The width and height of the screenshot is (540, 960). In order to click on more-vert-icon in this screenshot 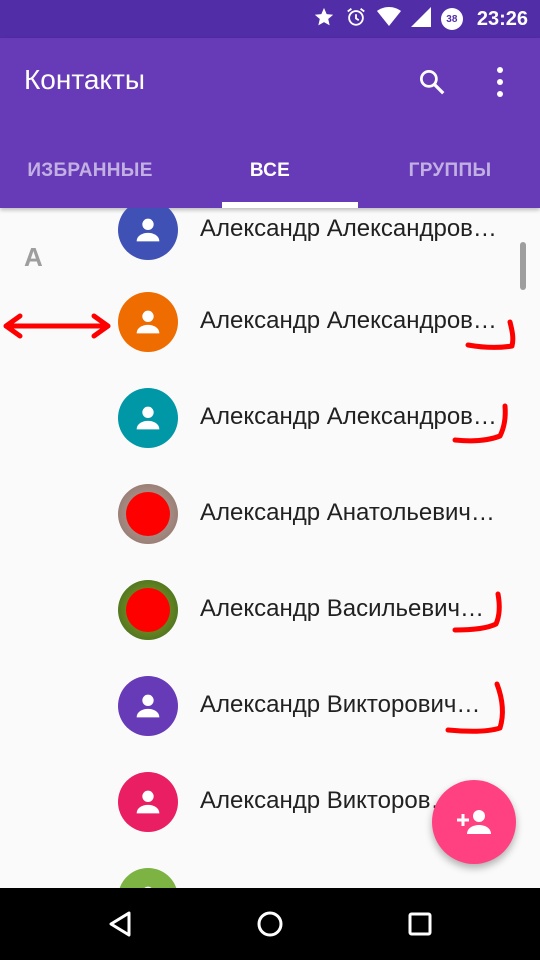, I will do `click(500, 84)`.